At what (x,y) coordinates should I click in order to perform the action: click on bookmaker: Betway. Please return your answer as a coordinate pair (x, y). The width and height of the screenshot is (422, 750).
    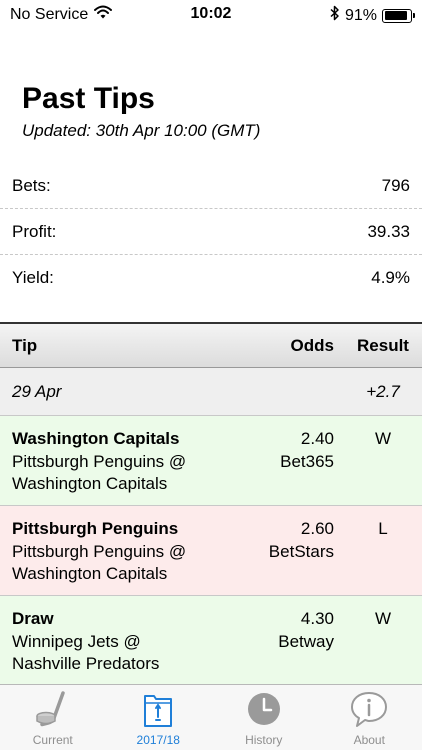
    Looking at the image, I should click on (306, 641).